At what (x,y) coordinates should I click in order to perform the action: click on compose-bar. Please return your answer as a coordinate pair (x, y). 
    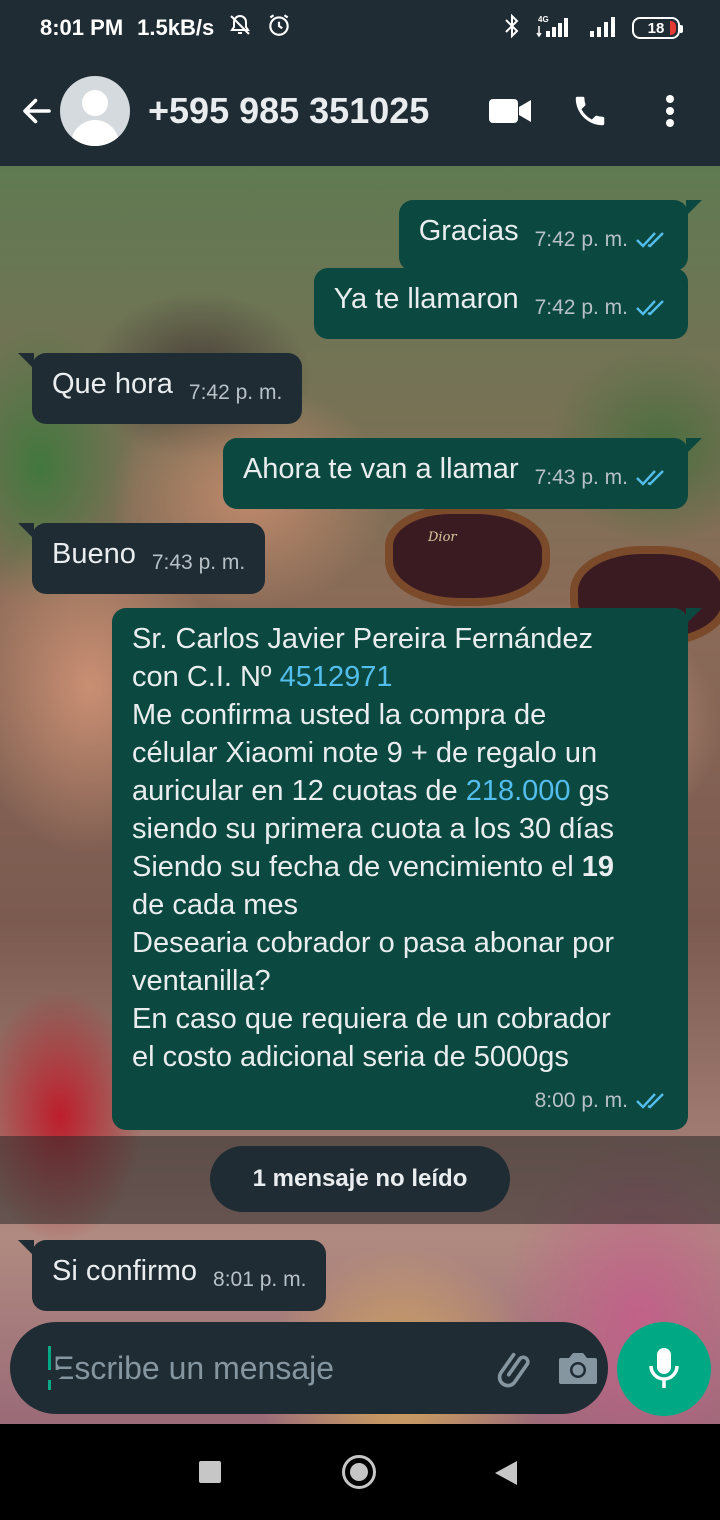
    Looking at the image, I should click on (309, 1368).